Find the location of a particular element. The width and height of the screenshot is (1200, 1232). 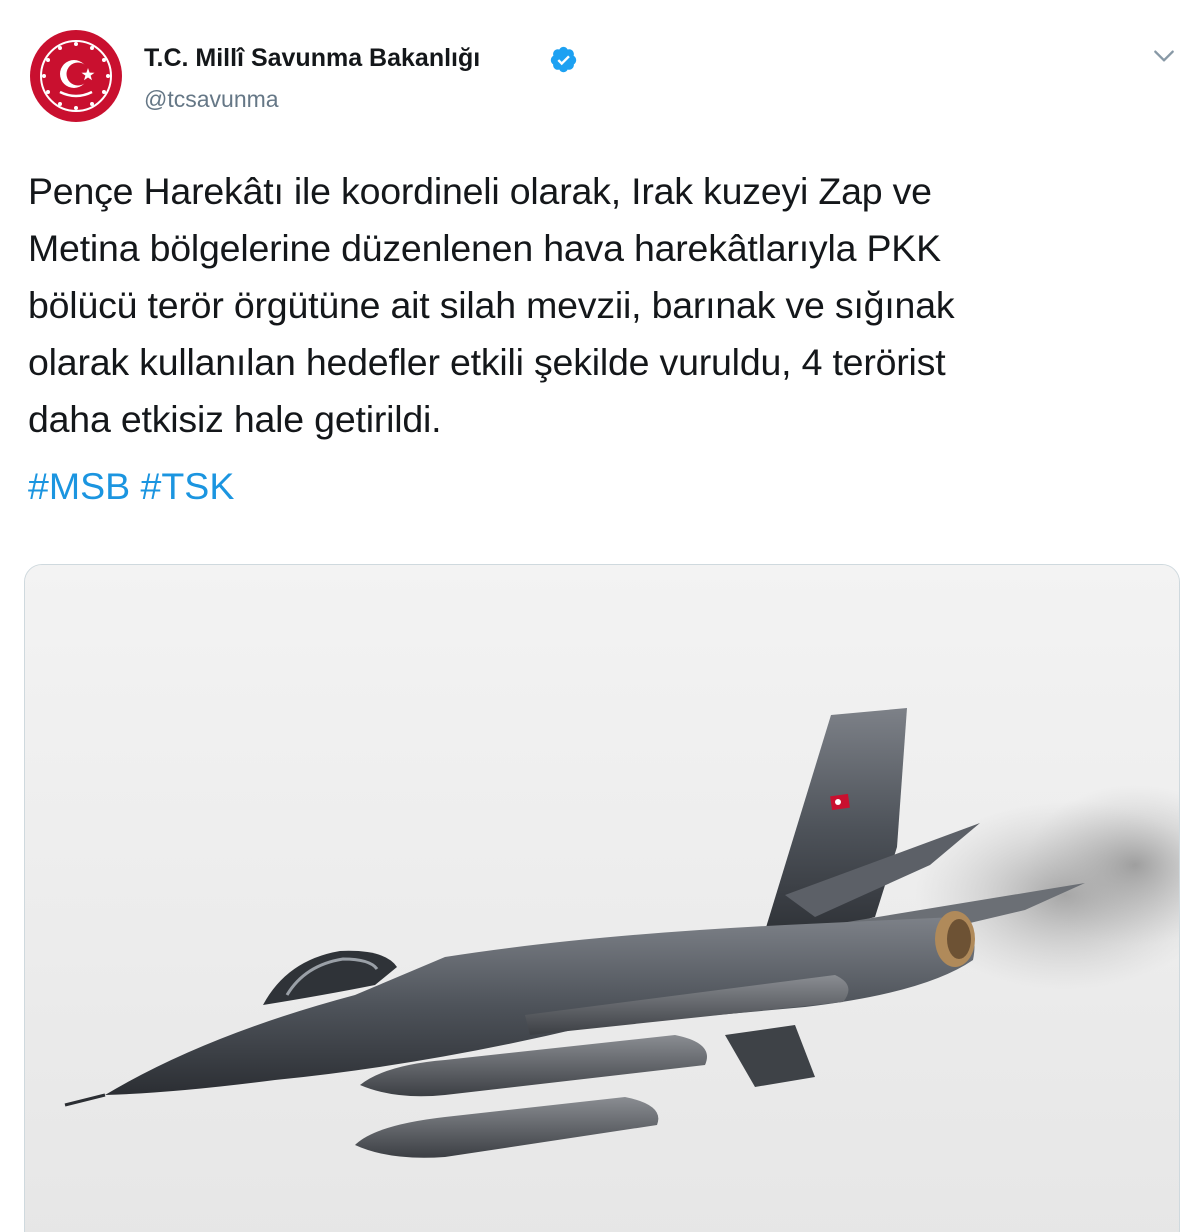

msb-emblem-icon is located at coordinates (76, 76).